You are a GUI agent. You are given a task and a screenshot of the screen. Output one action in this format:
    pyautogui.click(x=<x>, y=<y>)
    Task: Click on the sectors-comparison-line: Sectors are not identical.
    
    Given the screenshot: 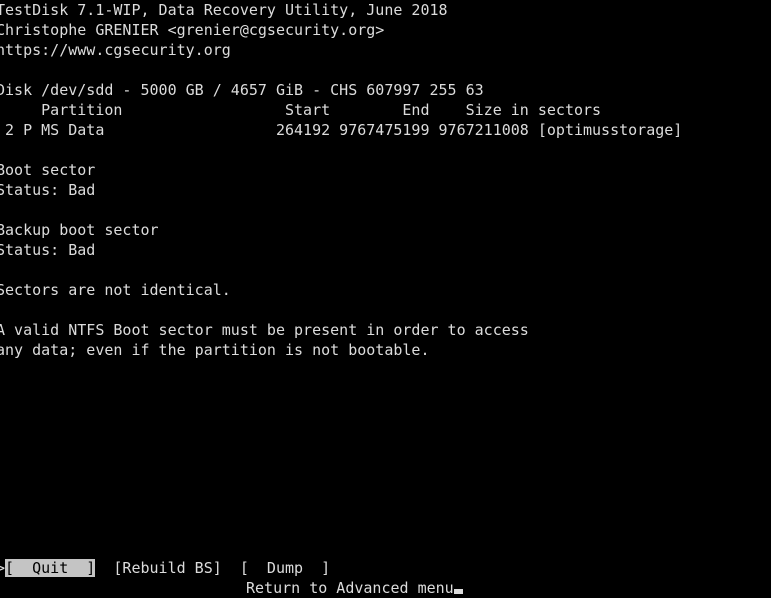 What is the action you would take?
    pyautogui.click(x=115, y=290)
    